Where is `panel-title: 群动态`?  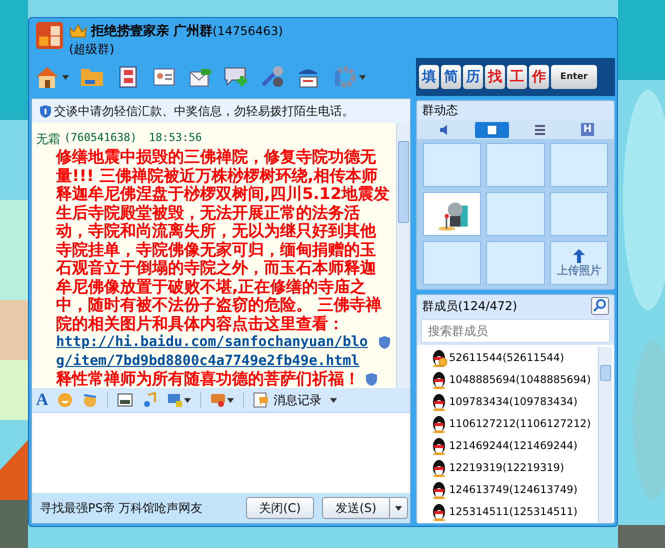
panel-title: 群动态 is located at coordinates (440, 110).